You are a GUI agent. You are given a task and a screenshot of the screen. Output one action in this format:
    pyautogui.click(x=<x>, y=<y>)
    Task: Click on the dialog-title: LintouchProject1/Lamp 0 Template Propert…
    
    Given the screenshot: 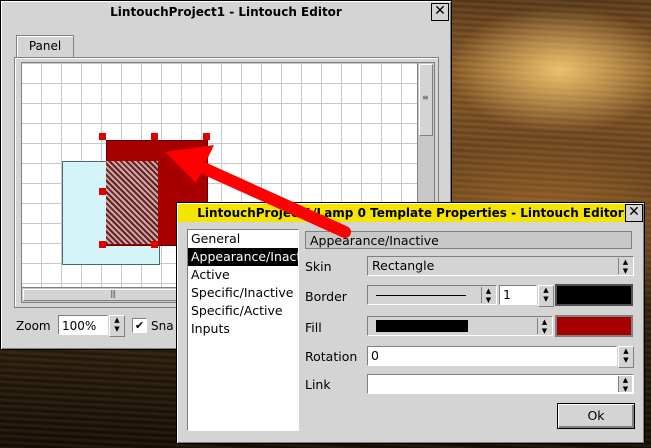 What is the action you would take?
    pyautogui.click(x=410, y=213)
    